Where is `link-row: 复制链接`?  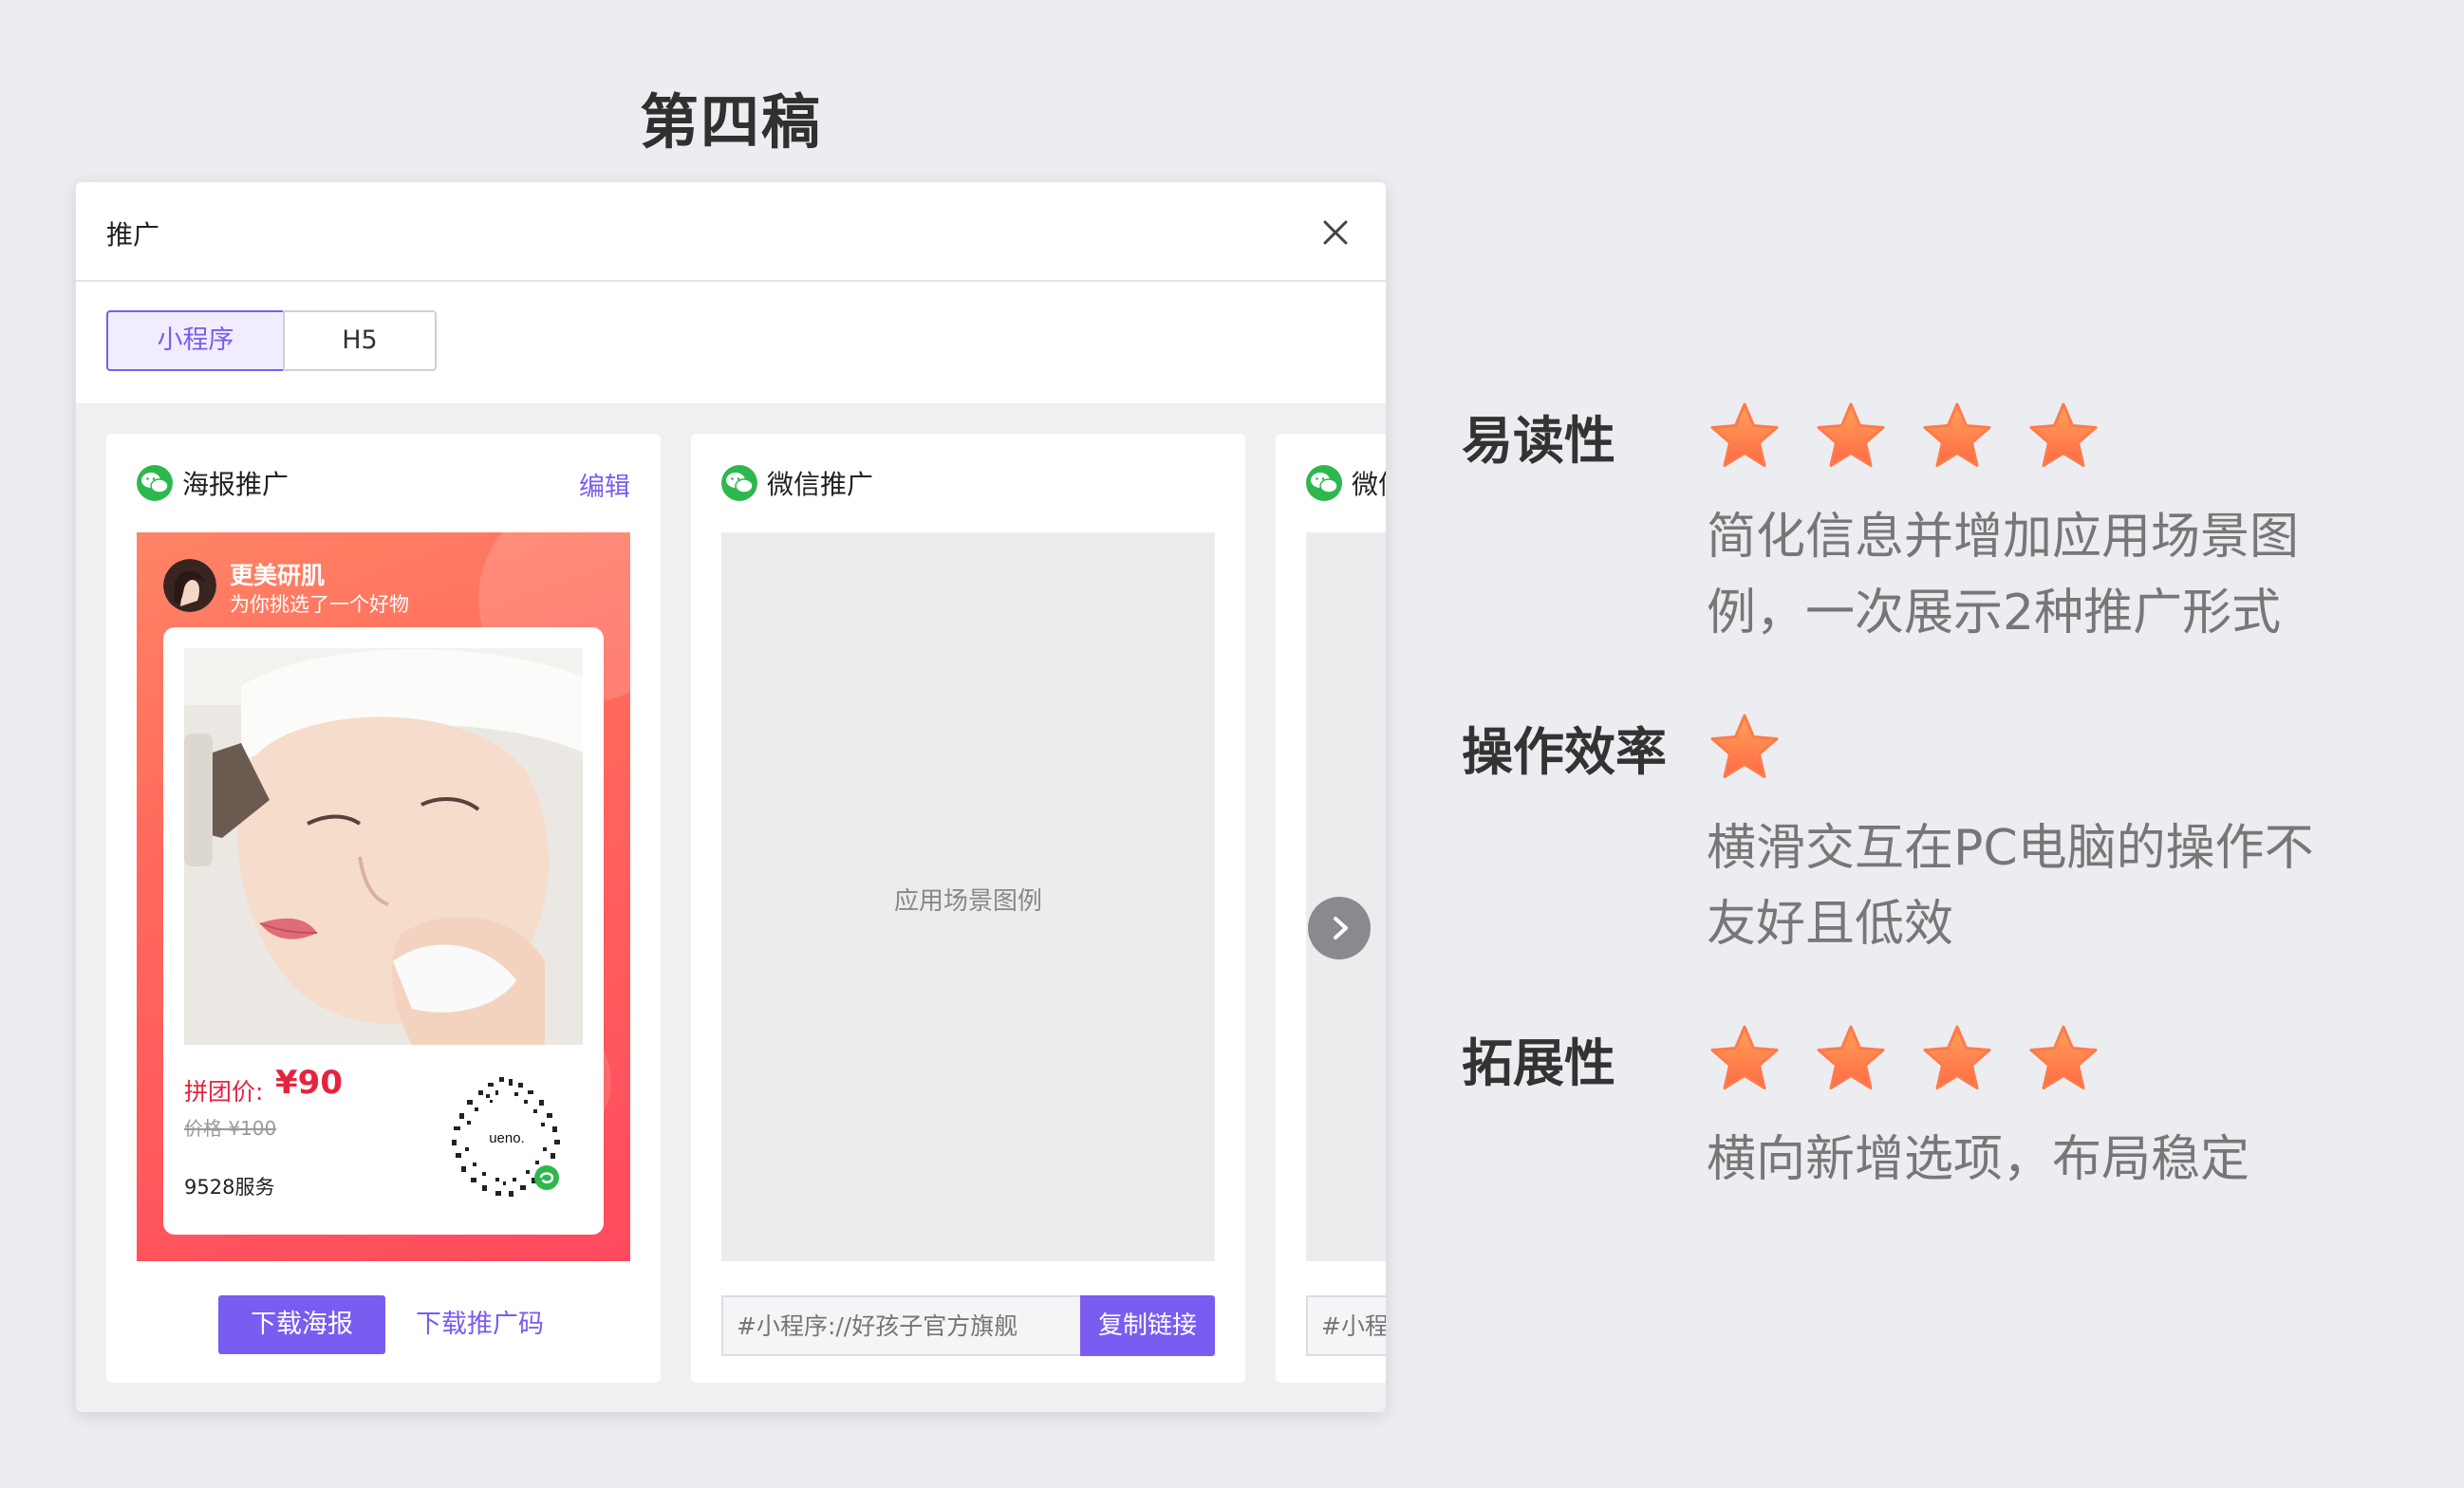
link-row: 复制链接 is located at coordinates (968, 1325).